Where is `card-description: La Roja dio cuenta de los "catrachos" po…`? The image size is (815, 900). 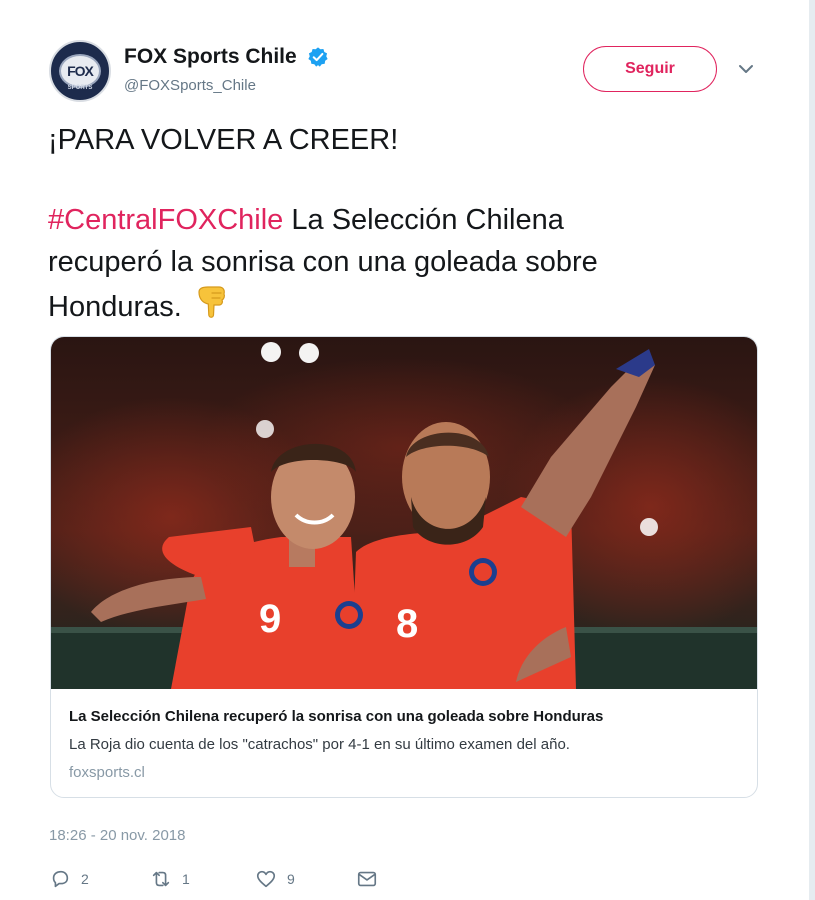 card-description: La Roja dio cuenta de los "catrachos" po… is located at coordinates (319, 744).